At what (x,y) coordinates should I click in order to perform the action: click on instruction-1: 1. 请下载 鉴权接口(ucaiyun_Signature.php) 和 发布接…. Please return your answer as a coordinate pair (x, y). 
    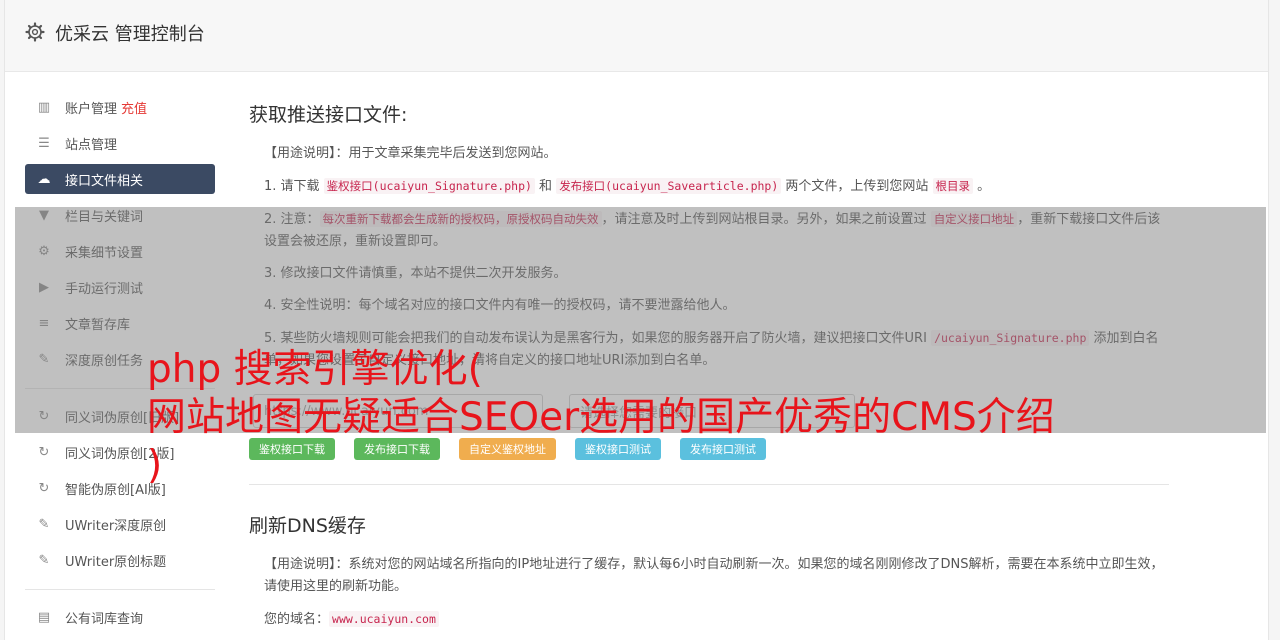
    Looking at the image, I should click on (709, 186).